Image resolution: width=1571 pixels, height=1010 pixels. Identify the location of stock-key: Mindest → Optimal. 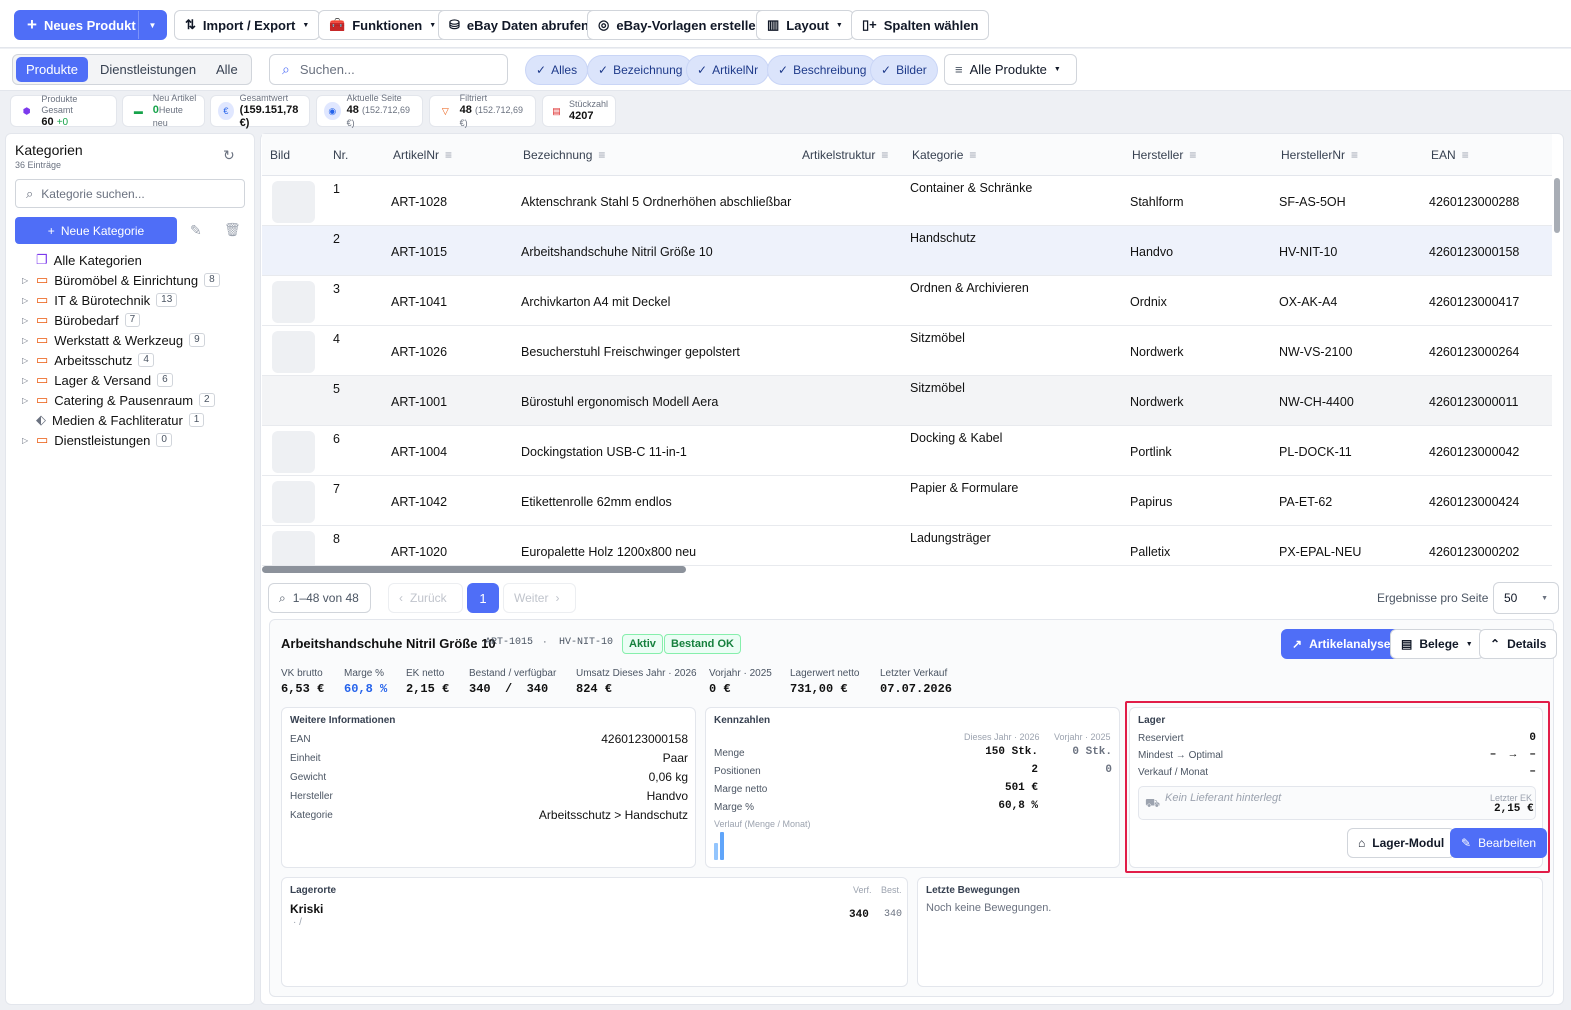
(1181, 755).